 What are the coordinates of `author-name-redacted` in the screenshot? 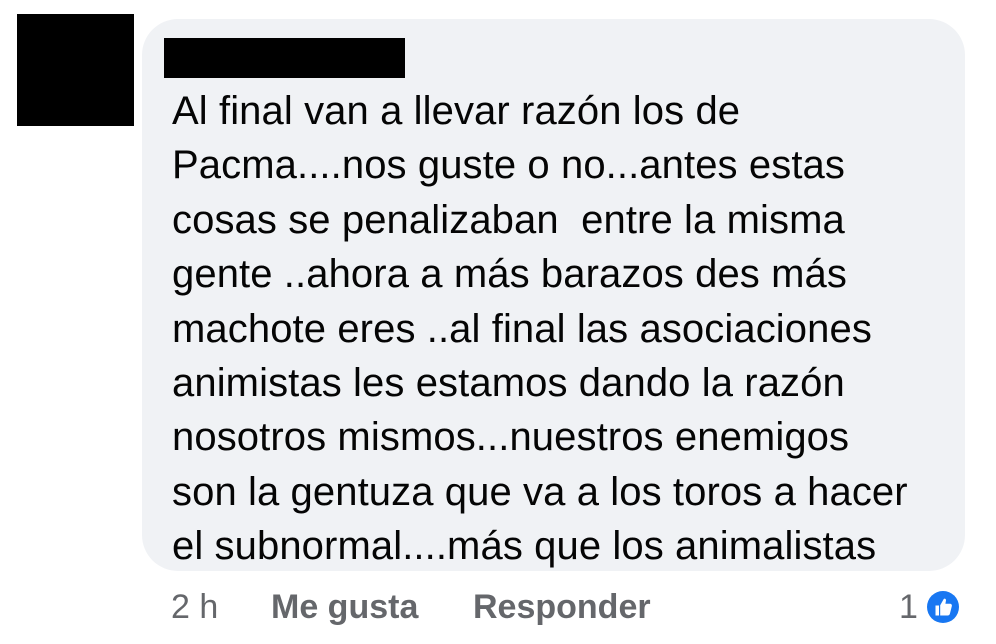 It's located at (284, 58).